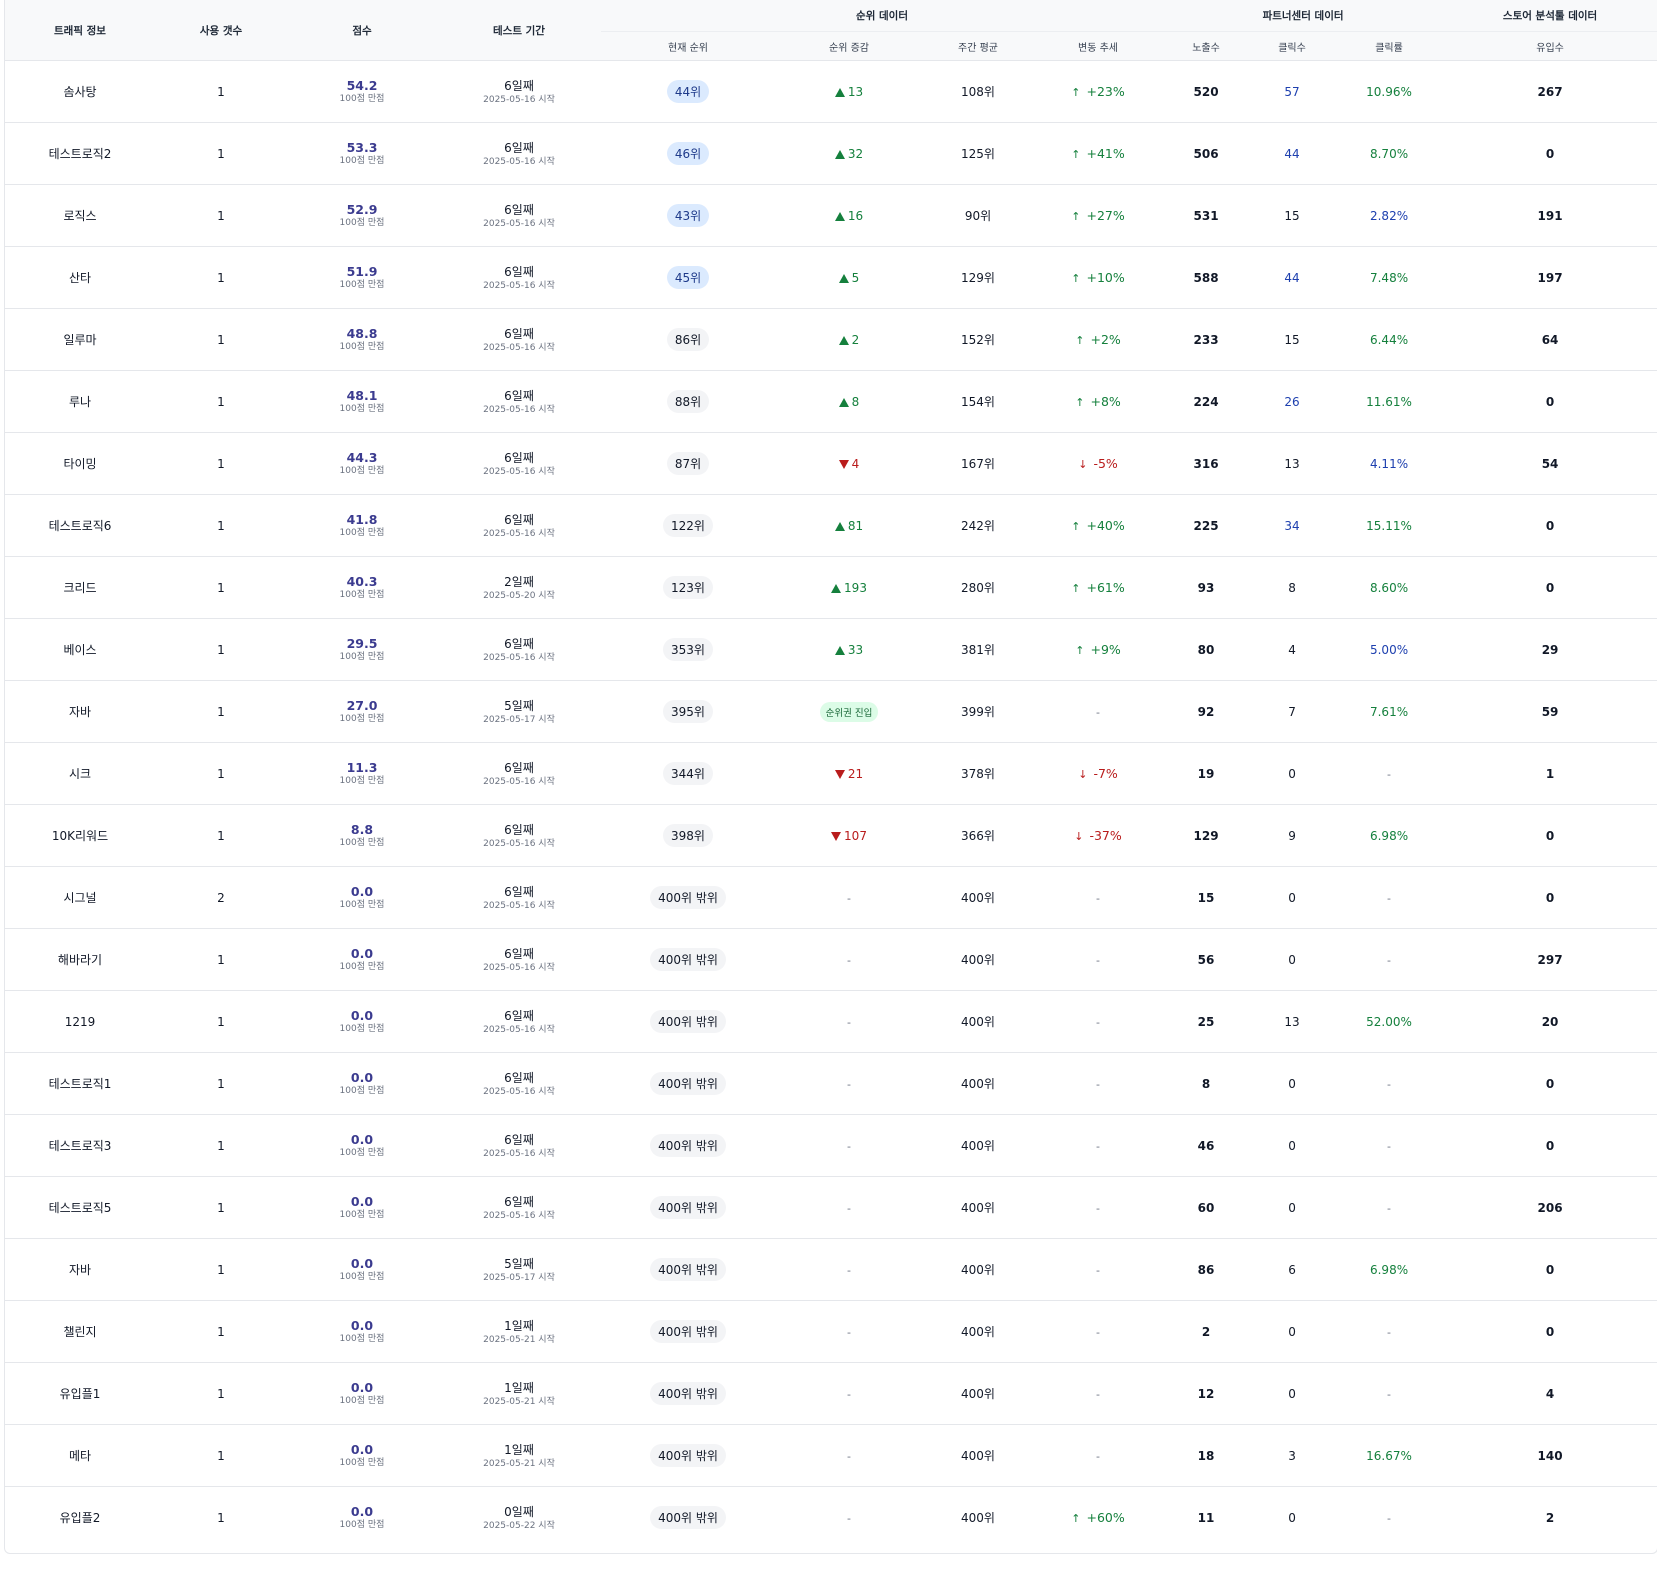  What do you see at coordinates (362, 333) in the screenshot?
I see `score-value: 48.8` at bounding box center [362, 333].